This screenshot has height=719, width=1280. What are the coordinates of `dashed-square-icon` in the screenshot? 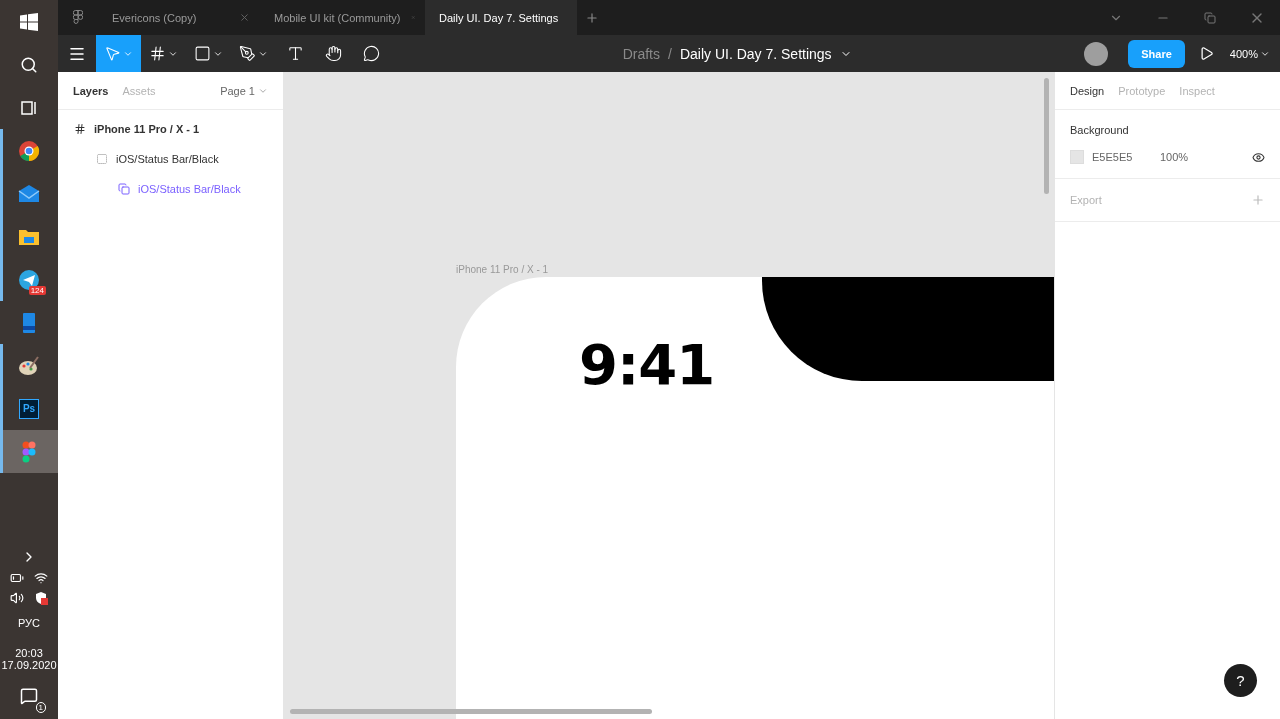 It's located at (102, 159).